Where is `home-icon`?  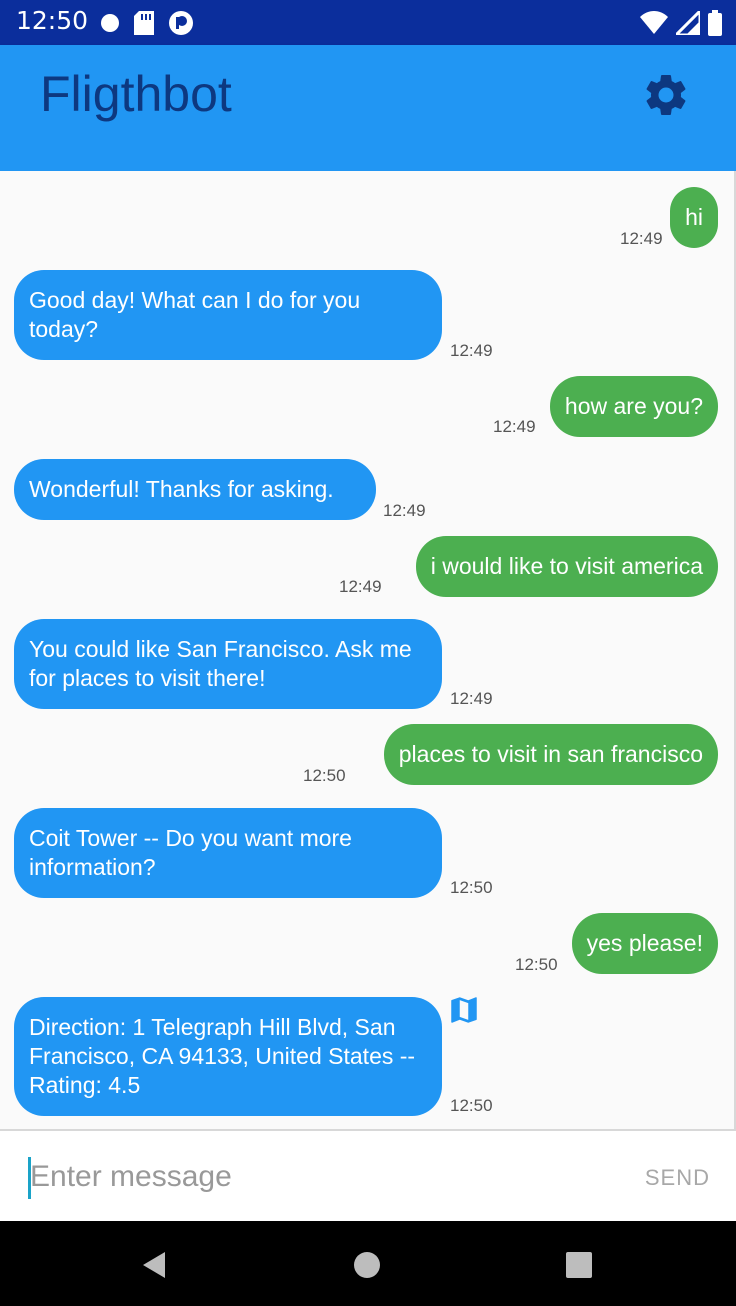 home-icon is located at coordinates (367, 1267).